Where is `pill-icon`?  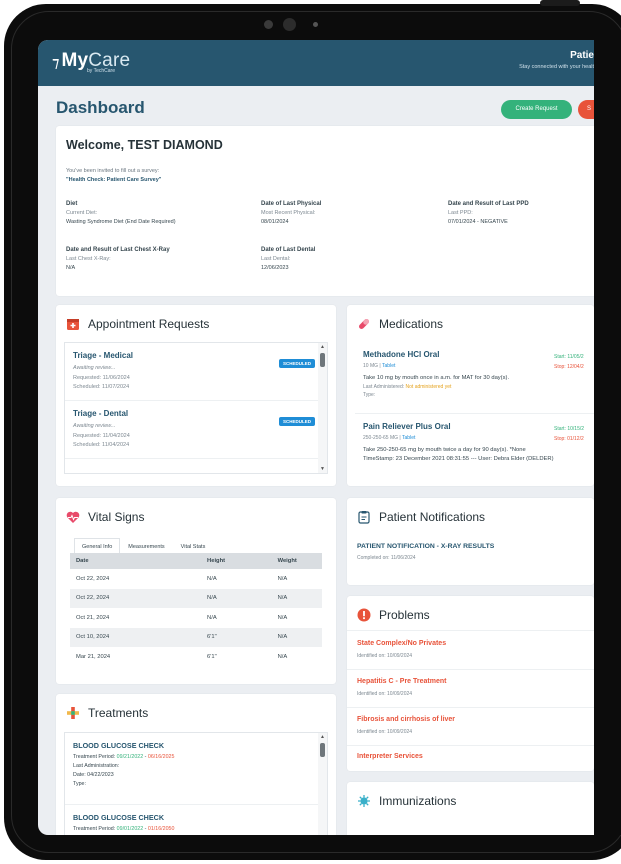
pill-icon is located at coordinates (364, 324).